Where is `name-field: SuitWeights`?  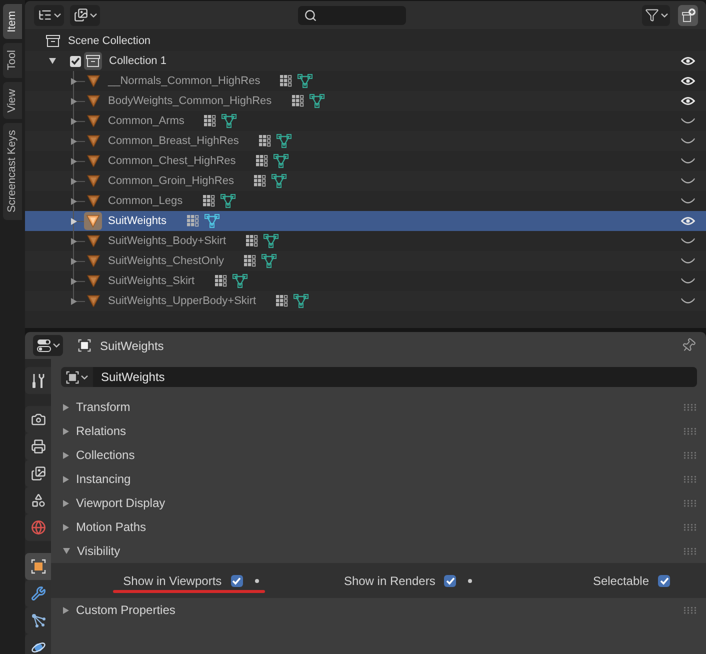
name-field: SuitWeights is located at coordinates (395, 377).